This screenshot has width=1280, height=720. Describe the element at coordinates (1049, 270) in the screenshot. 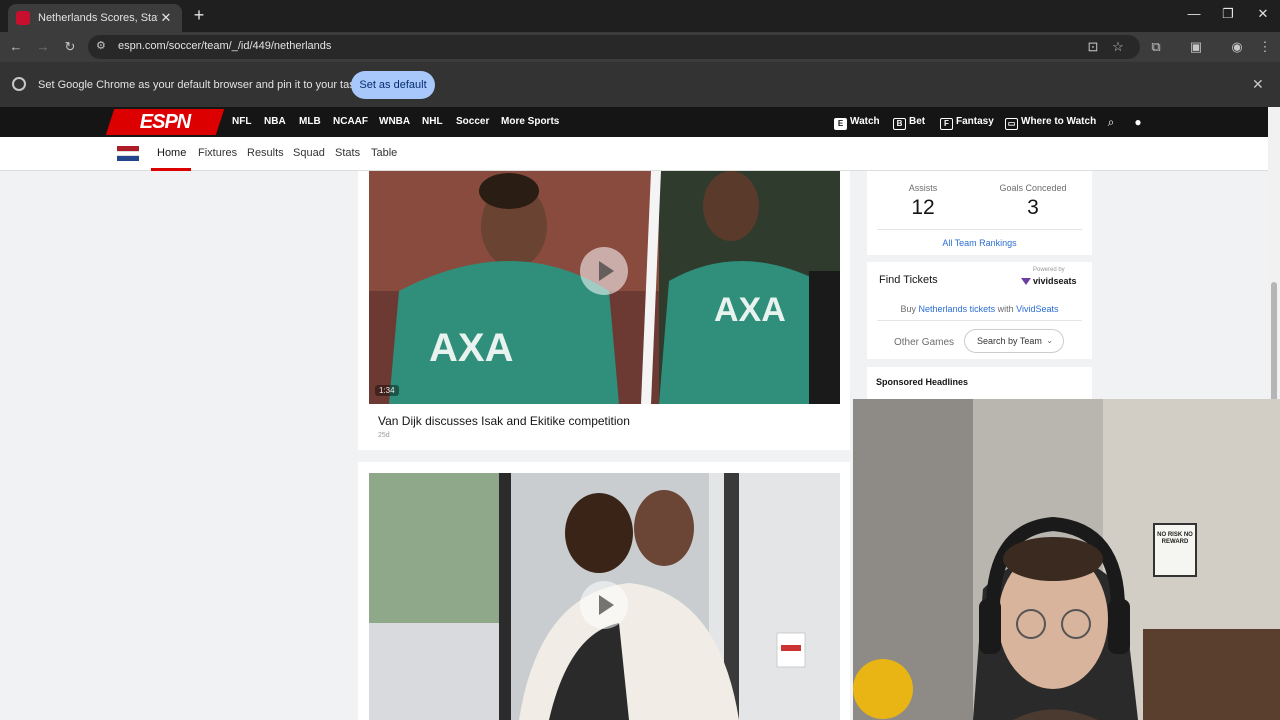

I see `powered-by-label: Powered by` at that location.